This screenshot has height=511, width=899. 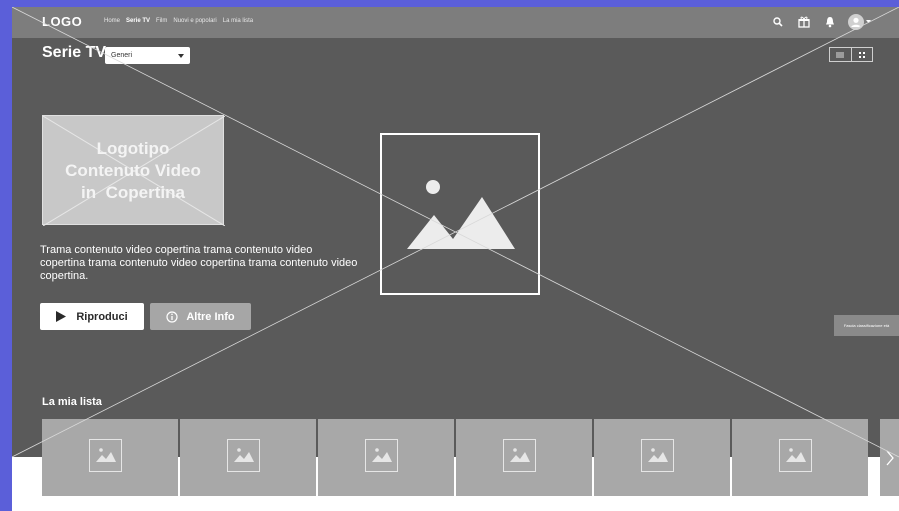 What do you see at coordinates (778, 22) in the screenshot?
I see `search-icon` at bounding box center [778, 22].